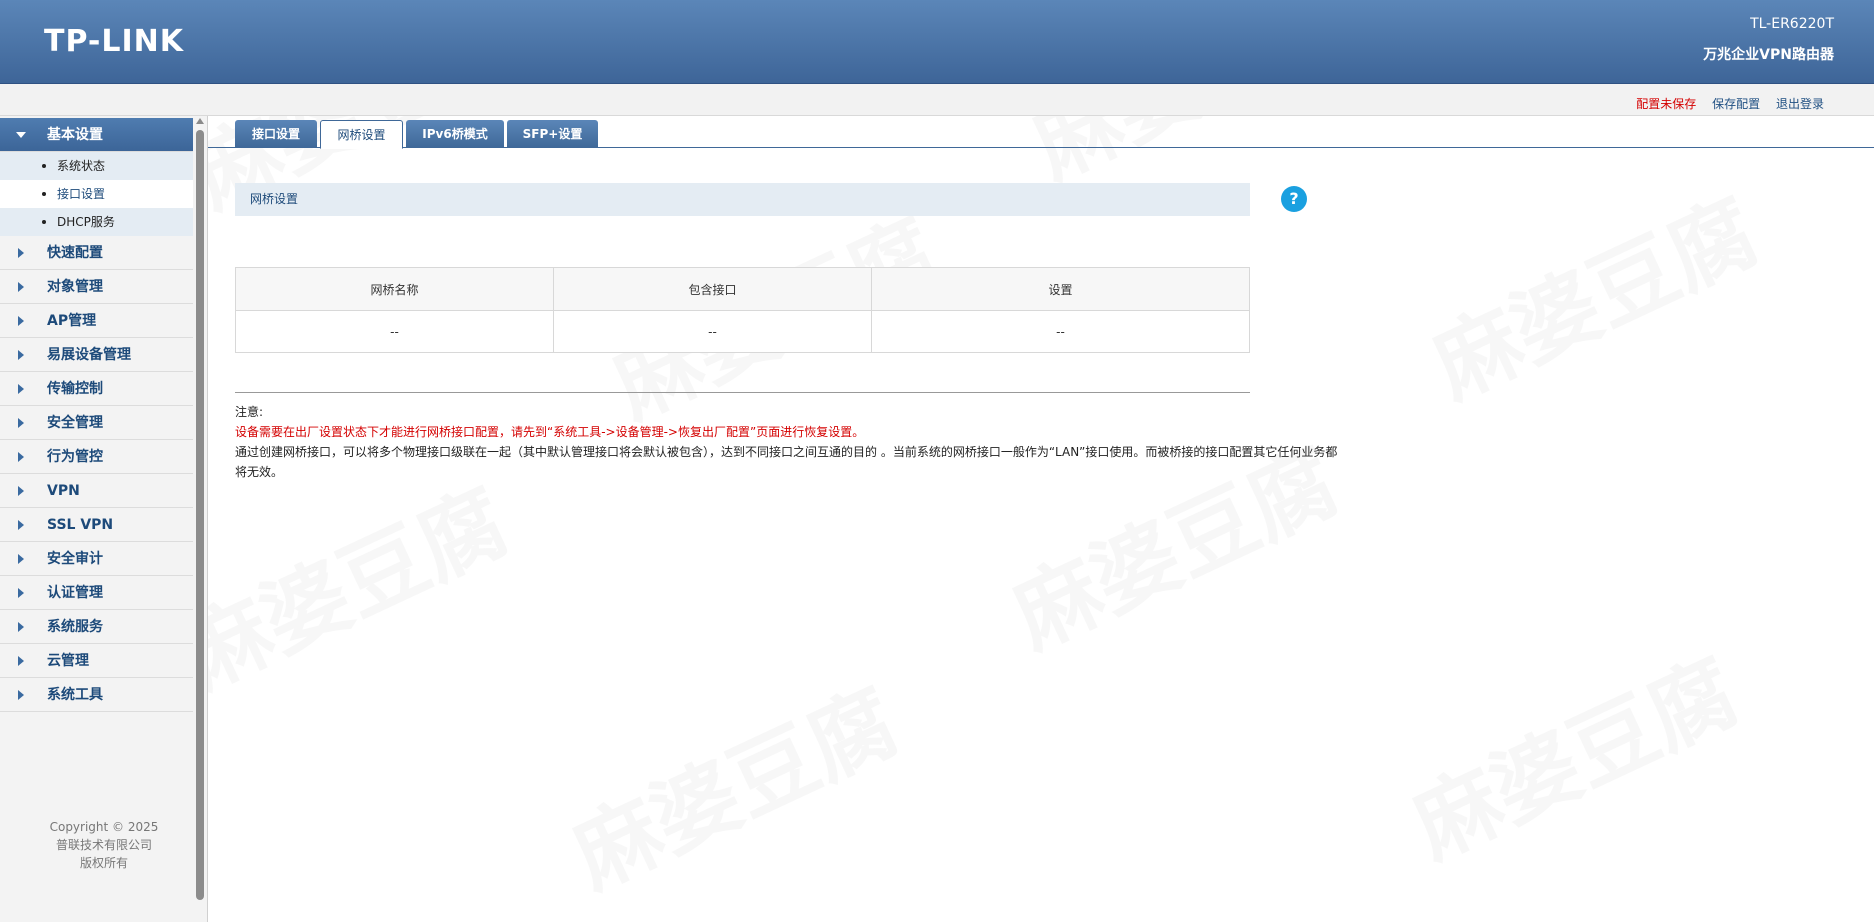 The image size is (1874, 922). I want to click on sidebar-group-label: 系统工具, so click(75, 695).